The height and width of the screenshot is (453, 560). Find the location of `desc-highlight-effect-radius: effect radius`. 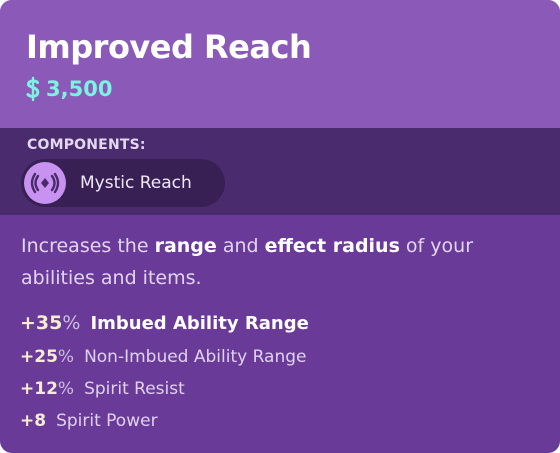

desc-highlight-effect-radius: effect radius is located at coordinates (332, 246).